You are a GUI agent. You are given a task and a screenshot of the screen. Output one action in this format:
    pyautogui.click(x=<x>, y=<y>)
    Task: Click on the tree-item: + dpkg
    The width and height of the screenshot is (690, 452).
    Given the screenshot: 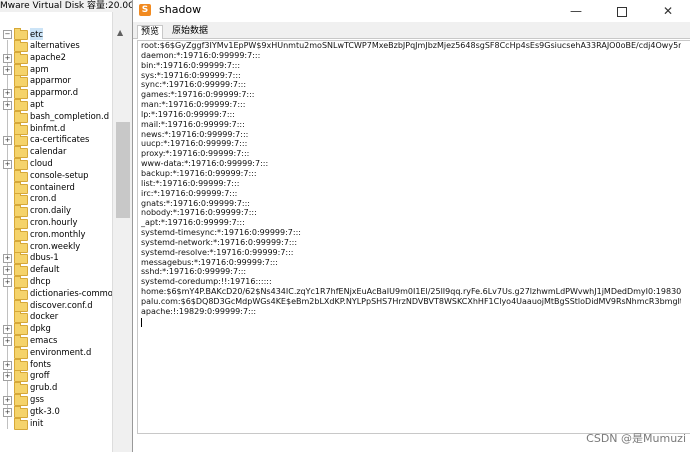 What is the action you would take?
    pyautogui.click(x=56, y=329)
    